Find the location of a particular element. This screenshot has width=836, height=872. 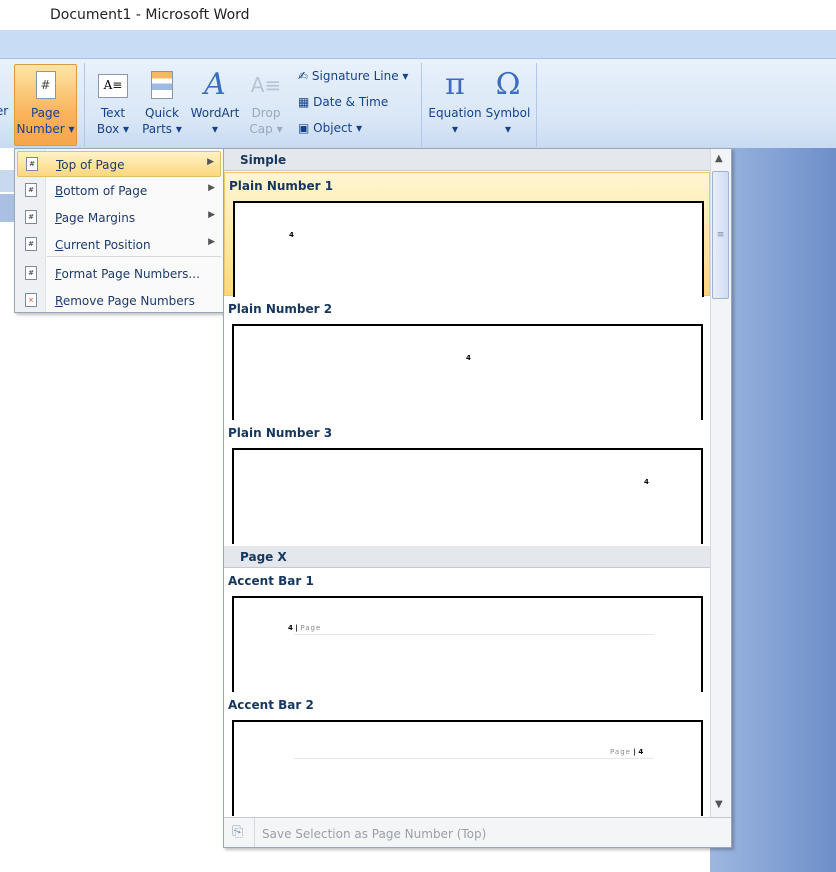

format-icon: # is located at coordinates (31, 273).